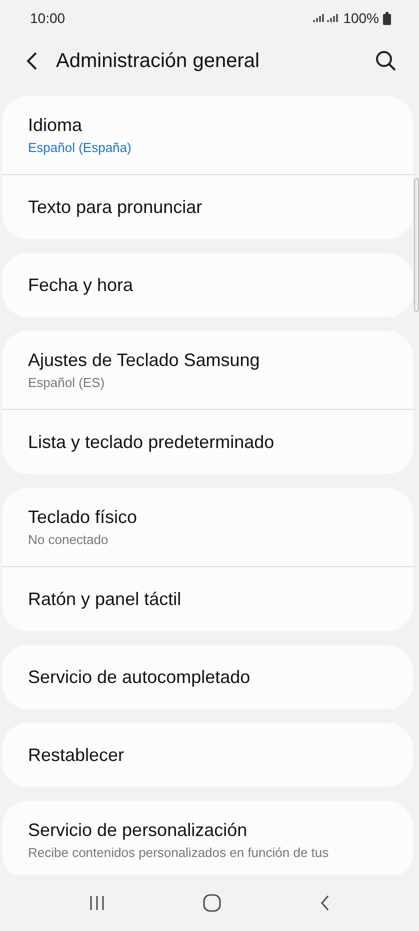 The image size is (419, 931). I want to click on item-subtitle: Recibe contenidos personalizados en función de tus, so click(179, 852).